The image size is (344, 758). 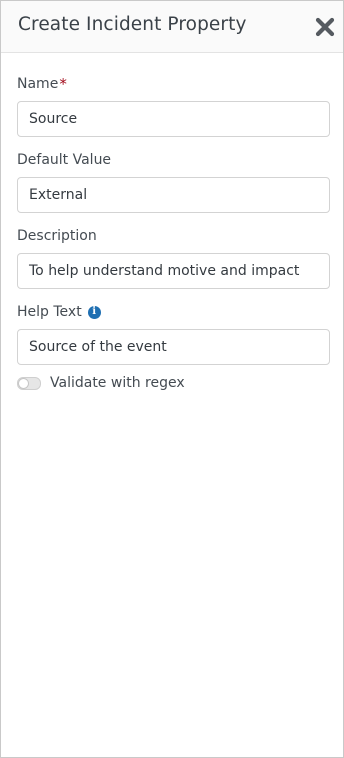 I want to click on required-marker: *, so click(x=63, y=84).